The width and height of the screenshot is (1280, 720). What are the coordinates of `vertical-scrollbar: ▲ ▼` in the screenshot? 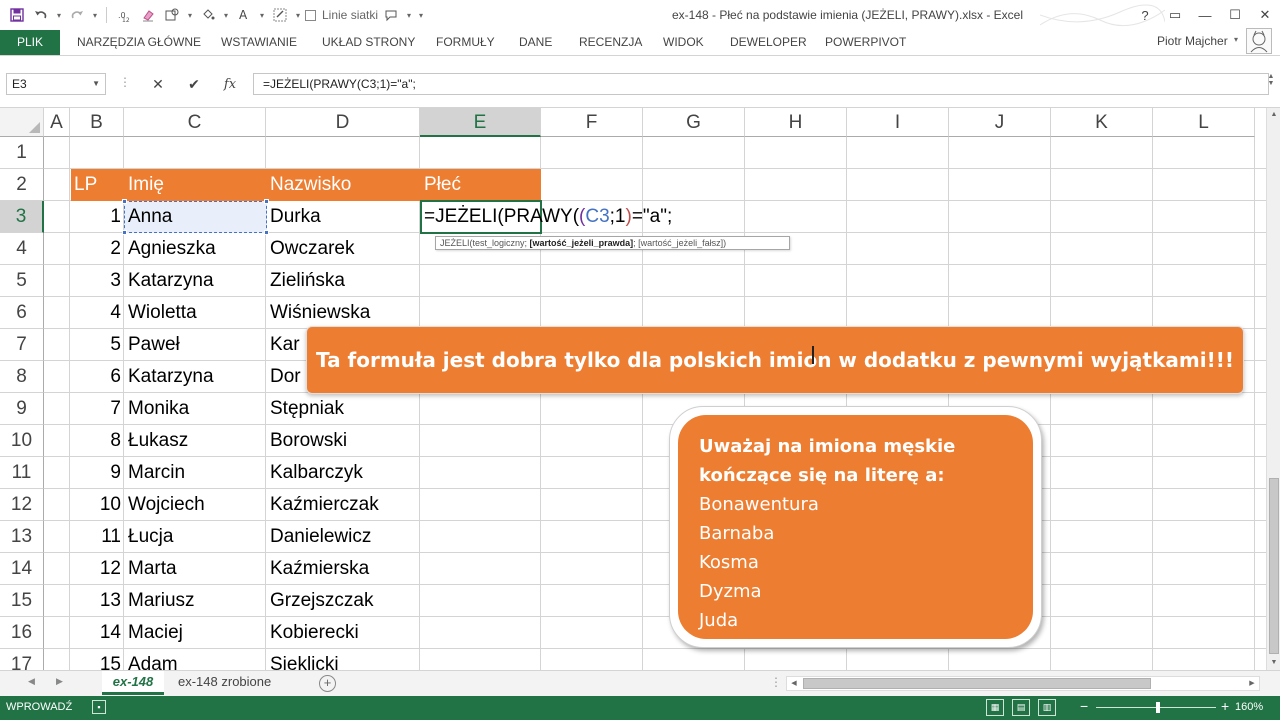 It's located at (1273, 389).